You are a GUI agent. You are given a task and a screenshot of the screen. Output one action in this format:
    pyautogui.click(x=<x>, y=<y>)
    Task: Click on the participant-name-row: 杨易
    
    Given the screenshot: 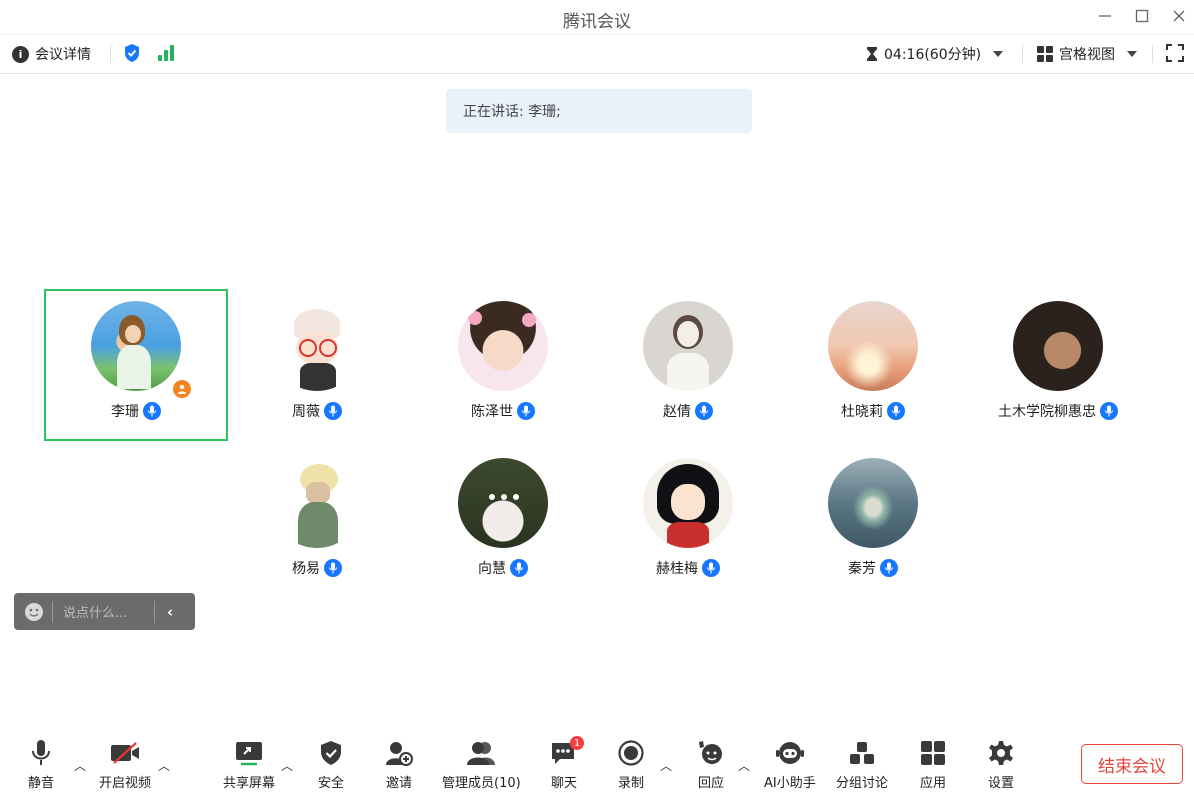 What is the action you would take?
    pyautogui.click(x=317, y=568)
    